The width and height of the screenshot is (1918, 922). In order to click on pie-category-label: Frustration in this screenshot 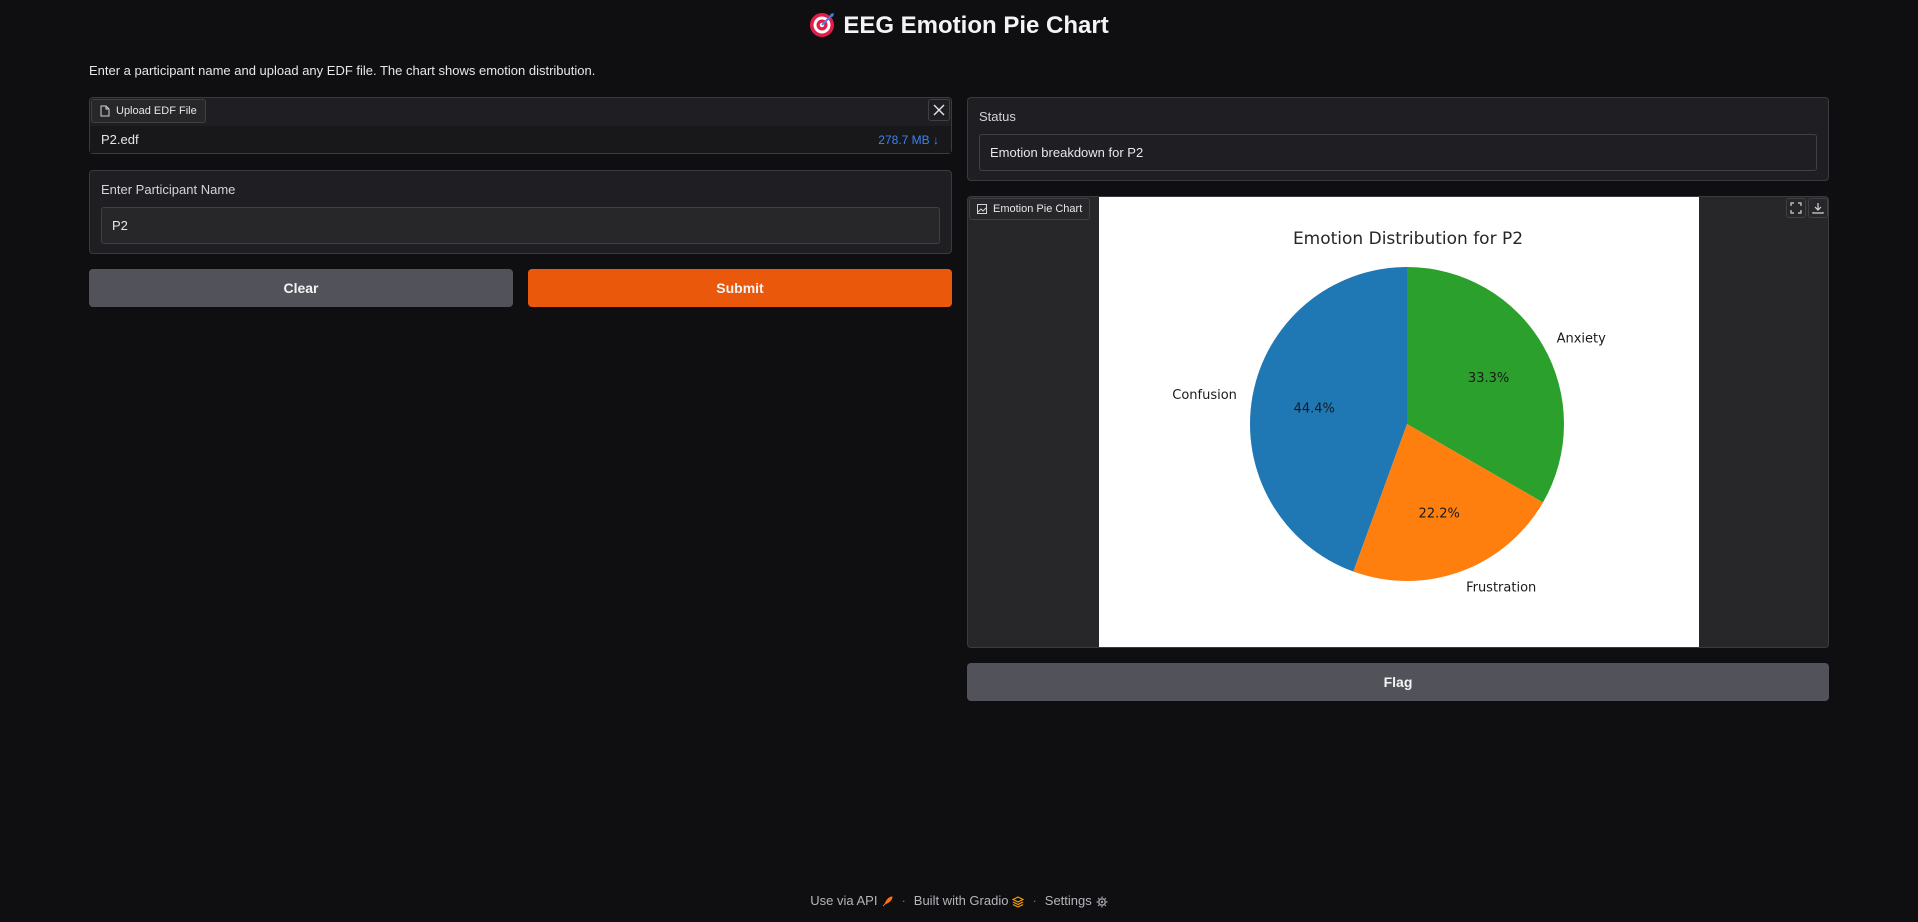, I will do `click(1501, 587)`.